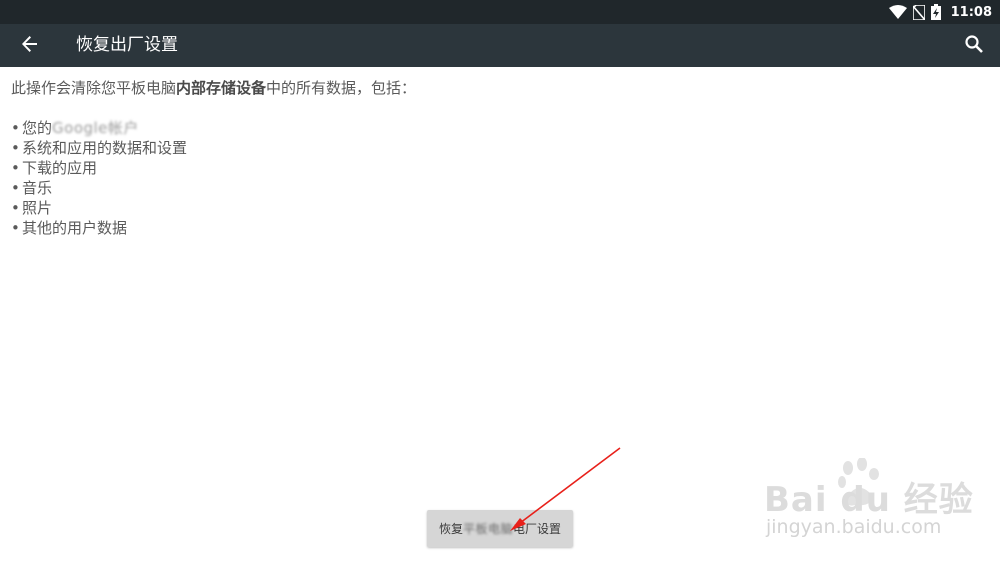  I want to click on status-bar: 11:08, so click(500, 12).